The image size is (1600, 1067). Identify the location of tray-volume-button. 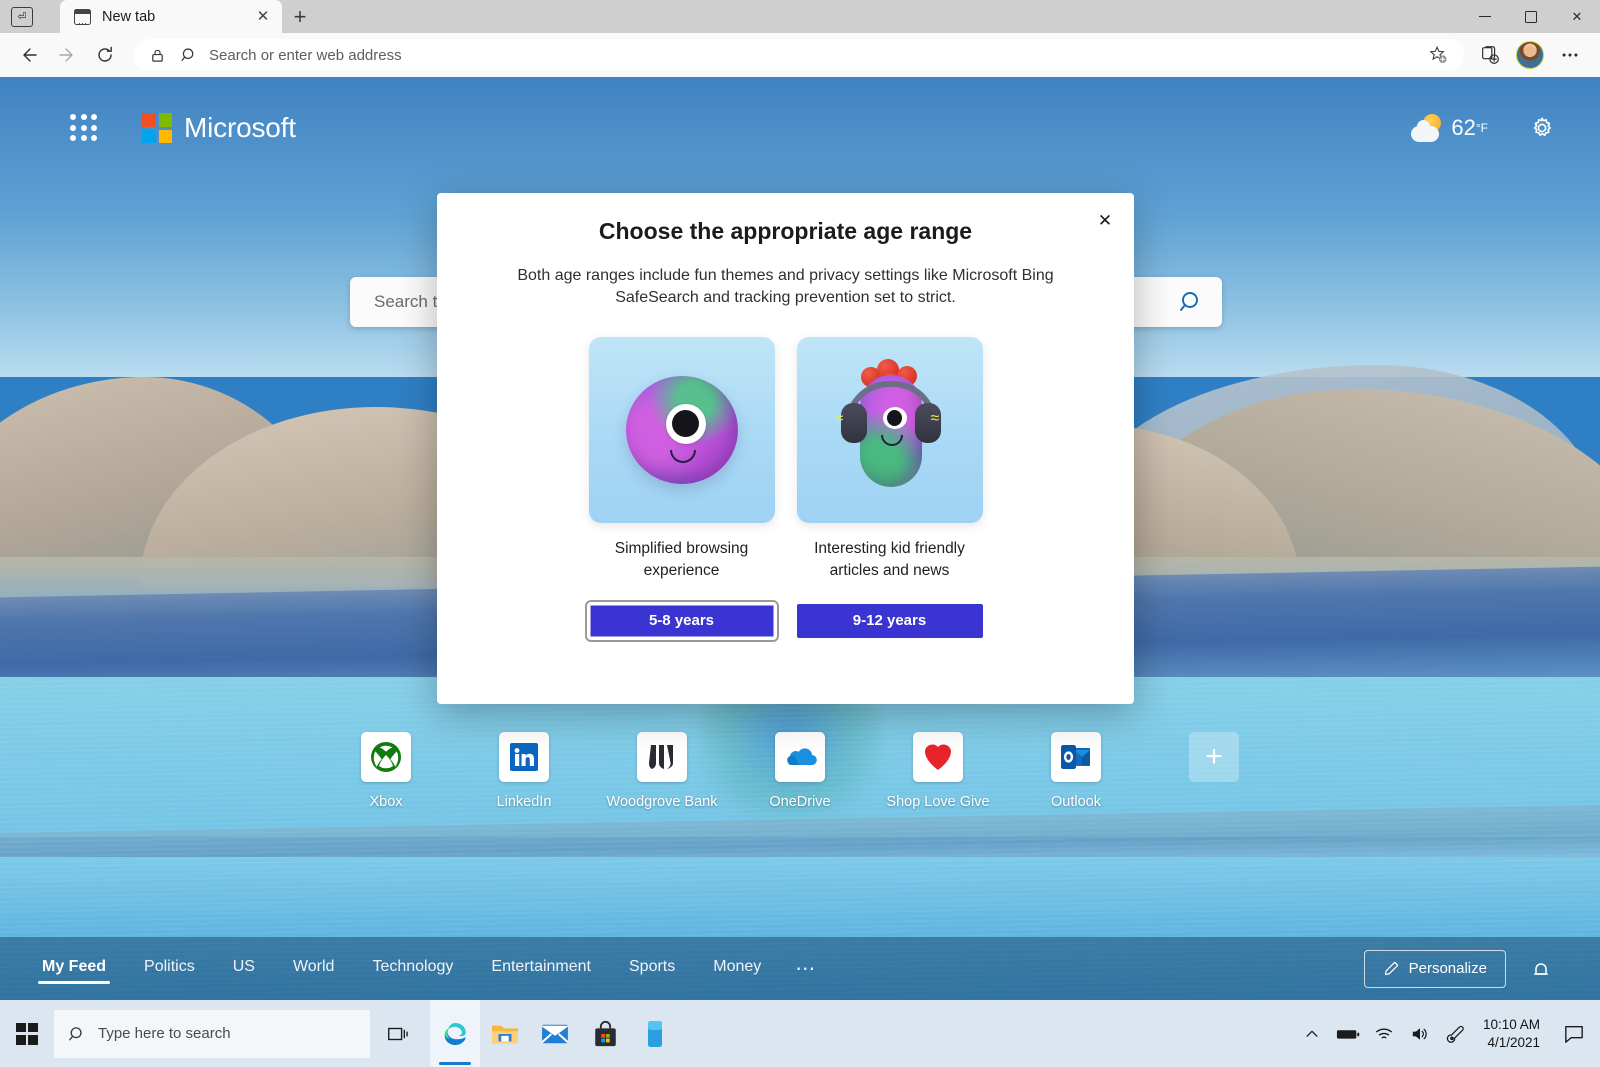
(1420, 1033).